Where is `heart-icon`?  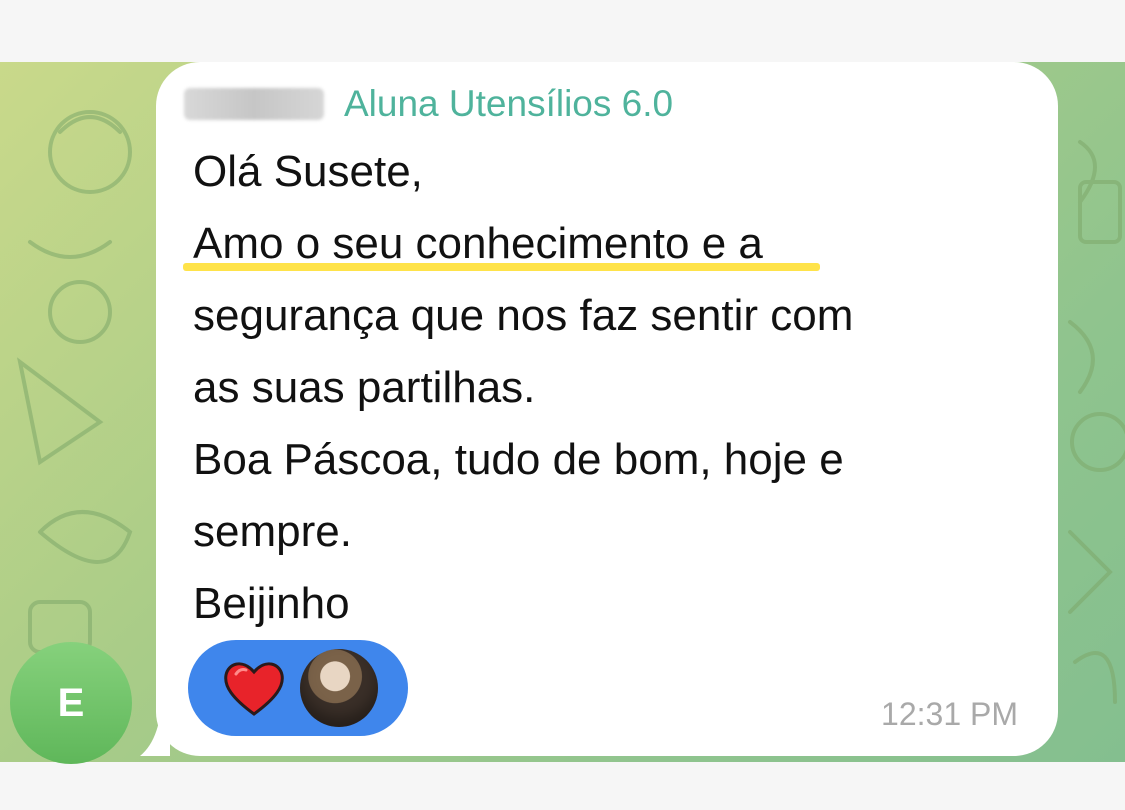 heart-icon is located at coordinates (254, 689).